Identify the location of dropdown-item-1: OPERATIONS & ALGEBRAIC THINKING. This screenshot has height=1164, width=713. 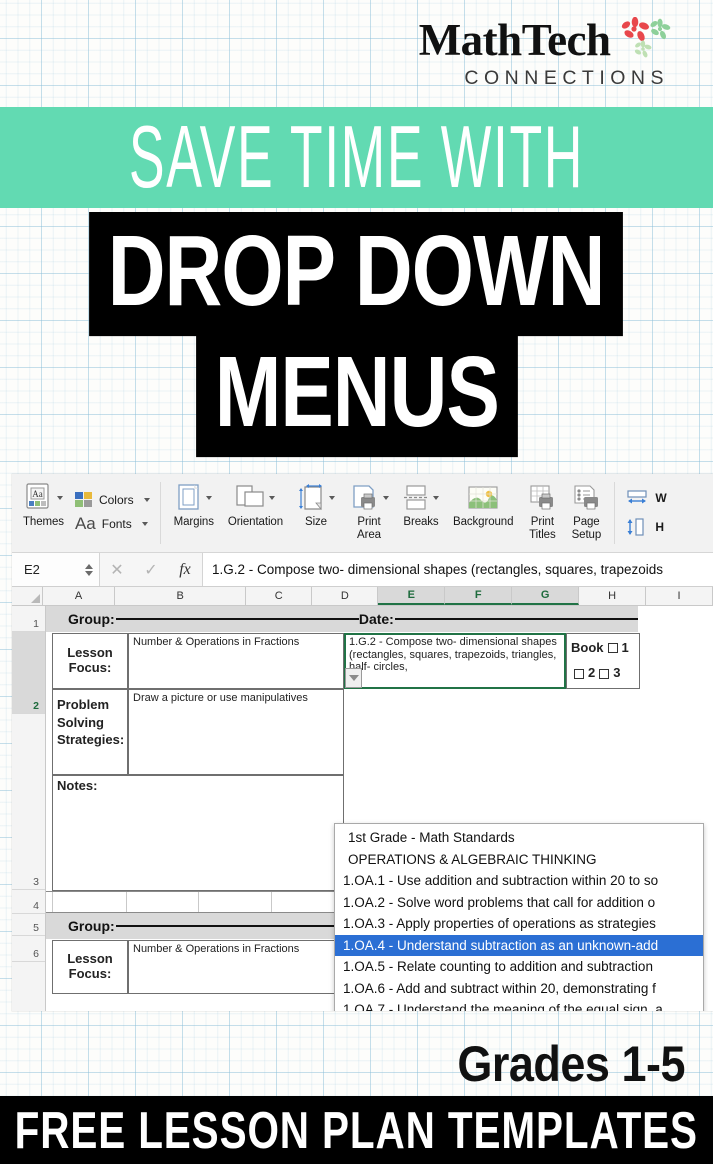
(519, 860).